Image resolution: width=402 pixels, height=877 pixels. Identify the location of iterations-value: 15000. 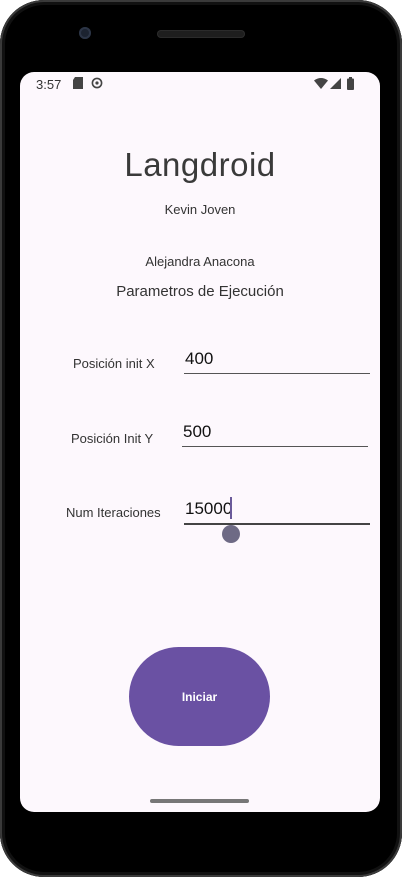
(209, 508).